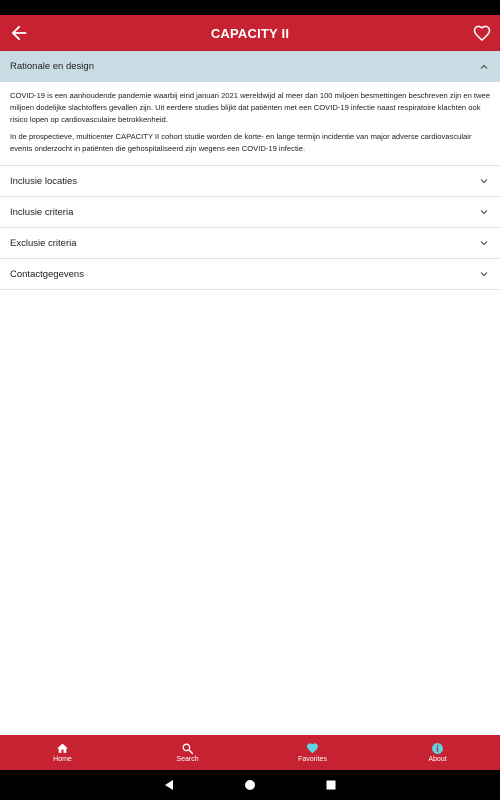  What do you see at coordinates (62, 759) in the screenshot?
I see `nav-label: Home` at bounding box center [62, 759].